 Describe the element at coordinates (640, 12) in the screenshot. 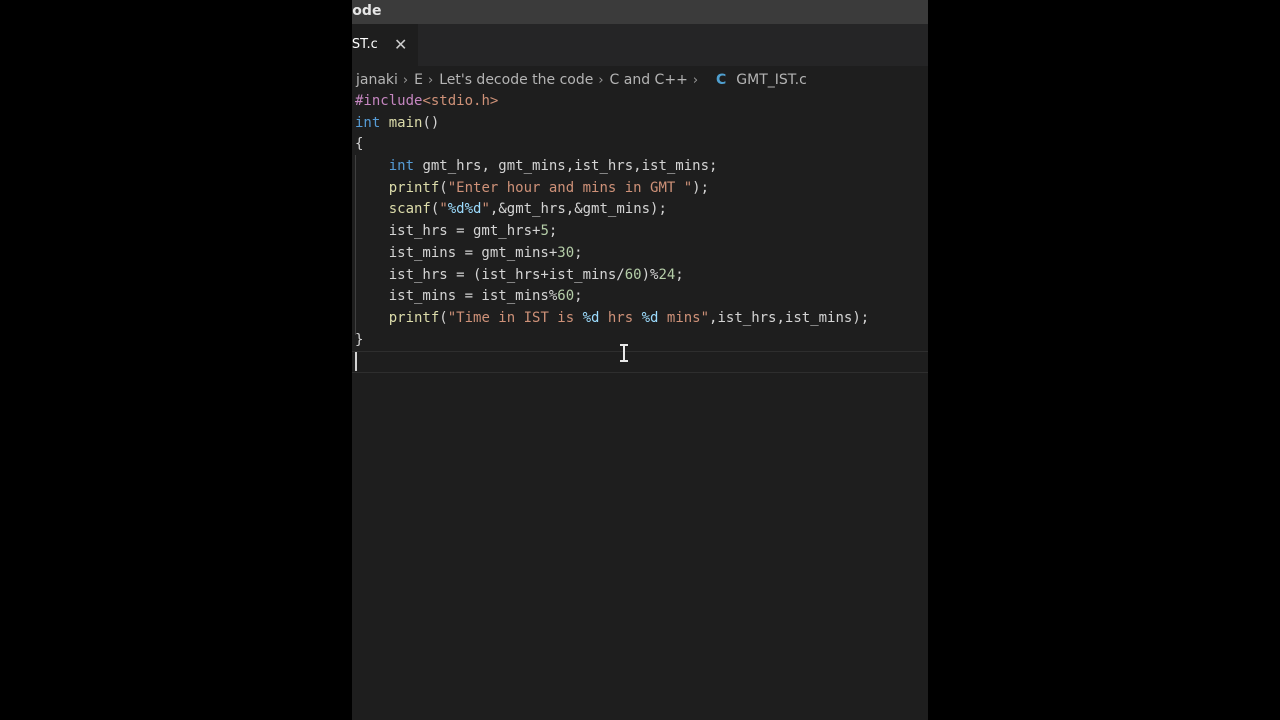

I see `title-bar: code` at that location.